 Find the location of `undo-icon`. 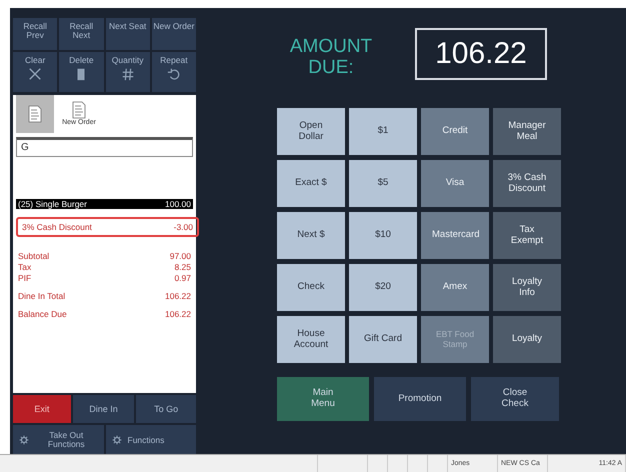

undo-icon is located at coordinates (173, 74).